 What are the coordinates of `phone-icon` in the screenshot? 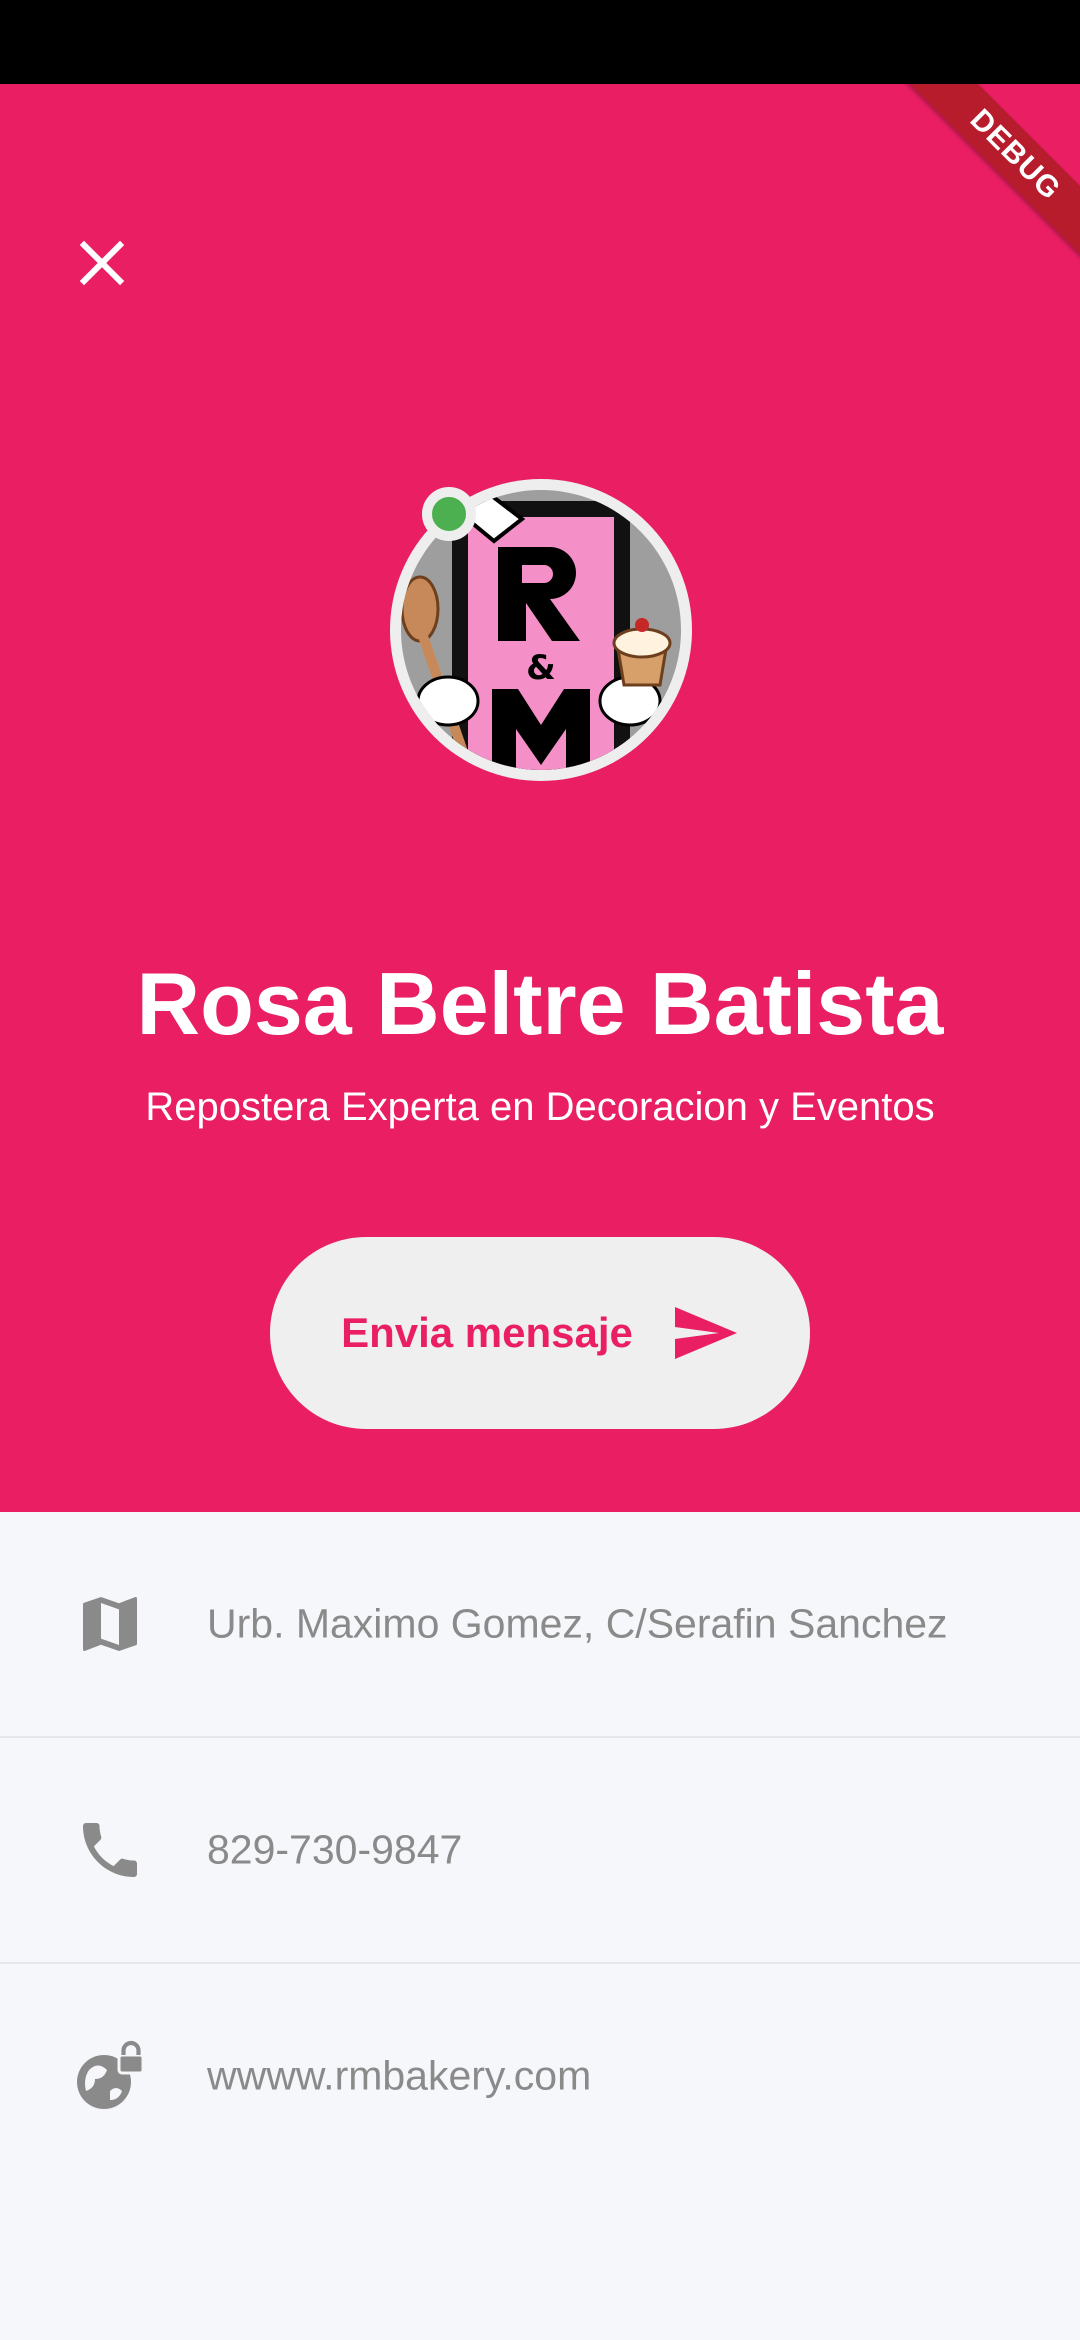 It's located at (110, 1850).